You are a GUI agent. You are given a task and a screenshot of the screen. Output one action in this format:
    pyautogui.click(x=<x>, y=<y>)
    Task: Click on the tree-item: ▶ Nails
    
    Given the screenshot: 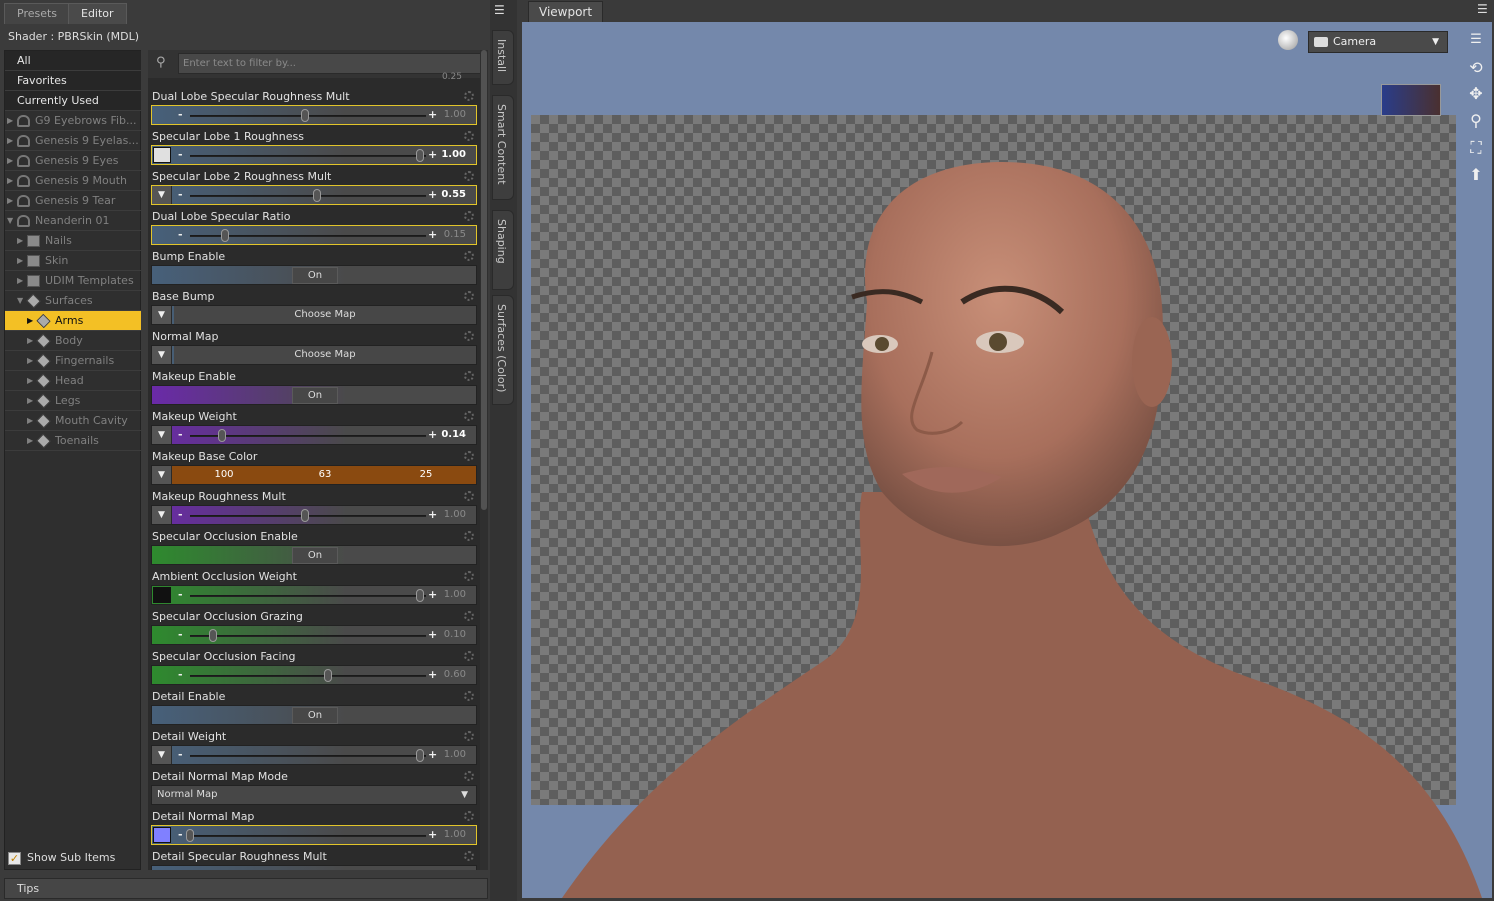 What is the action you would take?
    pyautogui.click(x=73, y=241)
    